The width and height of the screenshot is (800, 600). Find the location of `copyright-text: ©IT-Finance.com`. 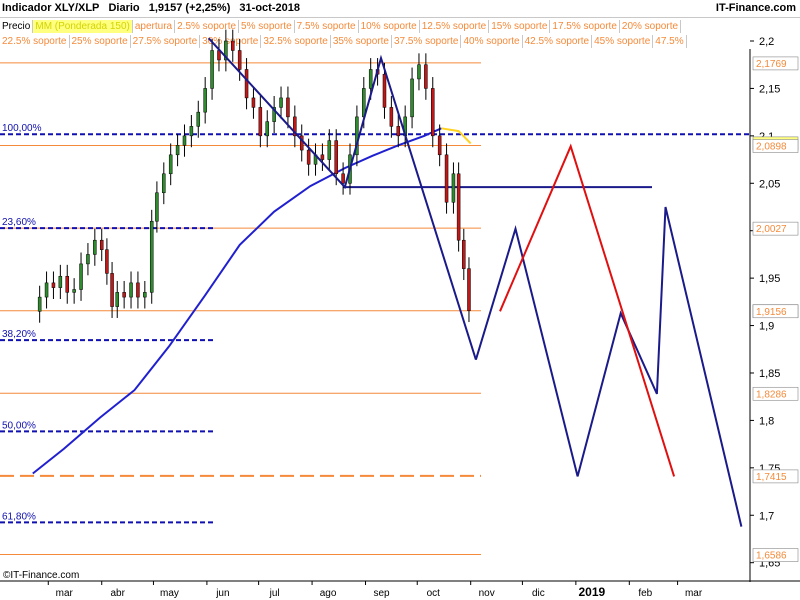

copyright-text: ©IT-Finance.com is located at coordinates (41, 575).